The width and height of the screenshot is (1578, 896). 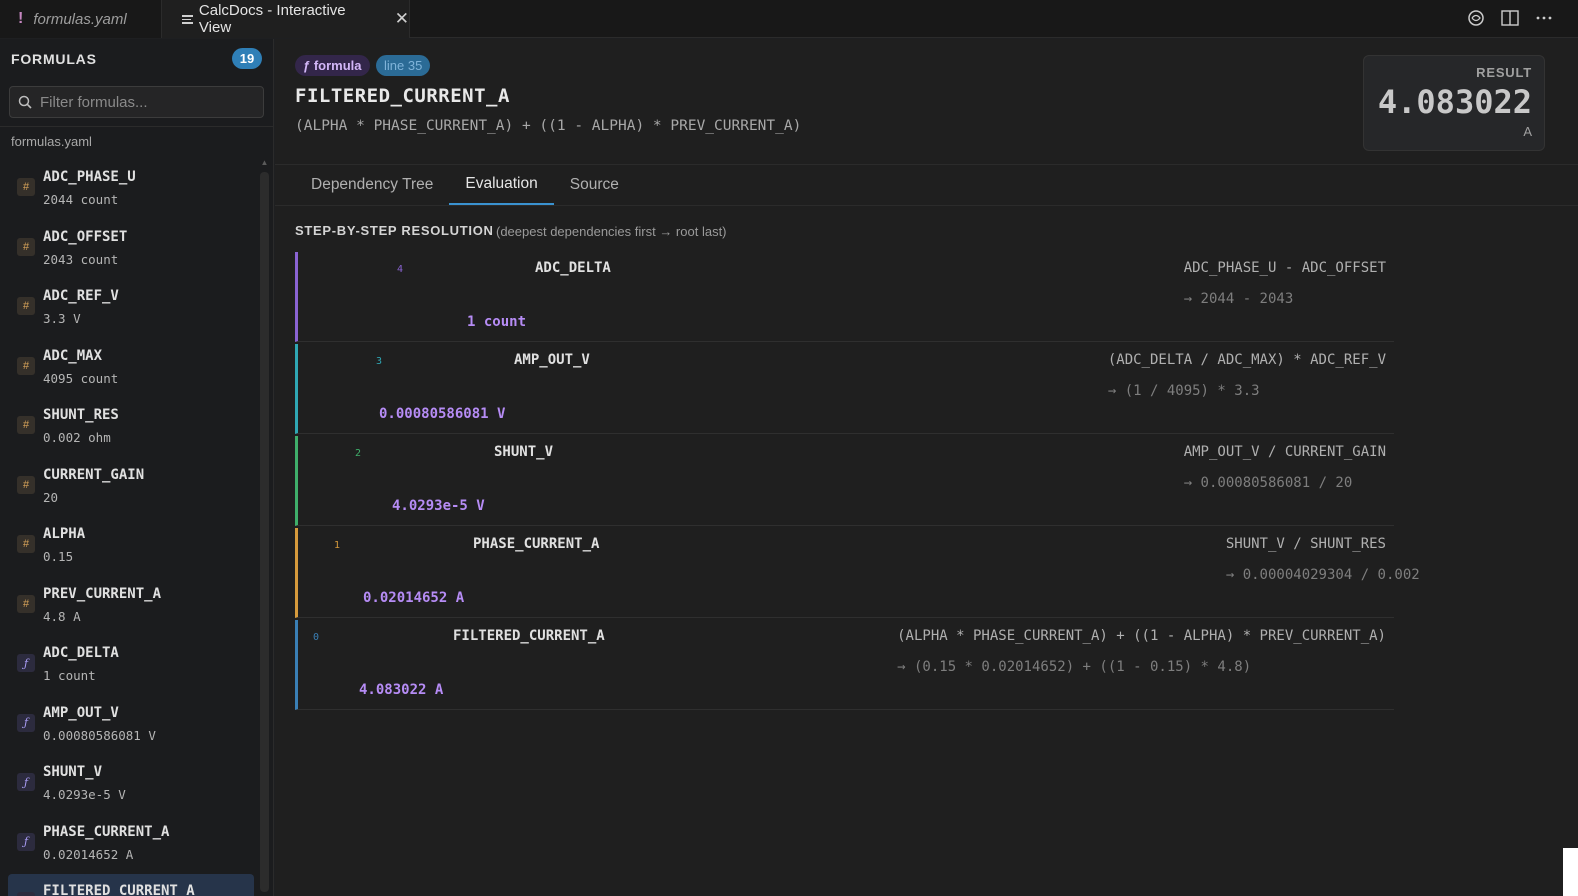 What do you see at coordinates (94, 474) in the screenshot?
I see `item-name: CURRENT_GAIN` at bounding box center [94, 474].